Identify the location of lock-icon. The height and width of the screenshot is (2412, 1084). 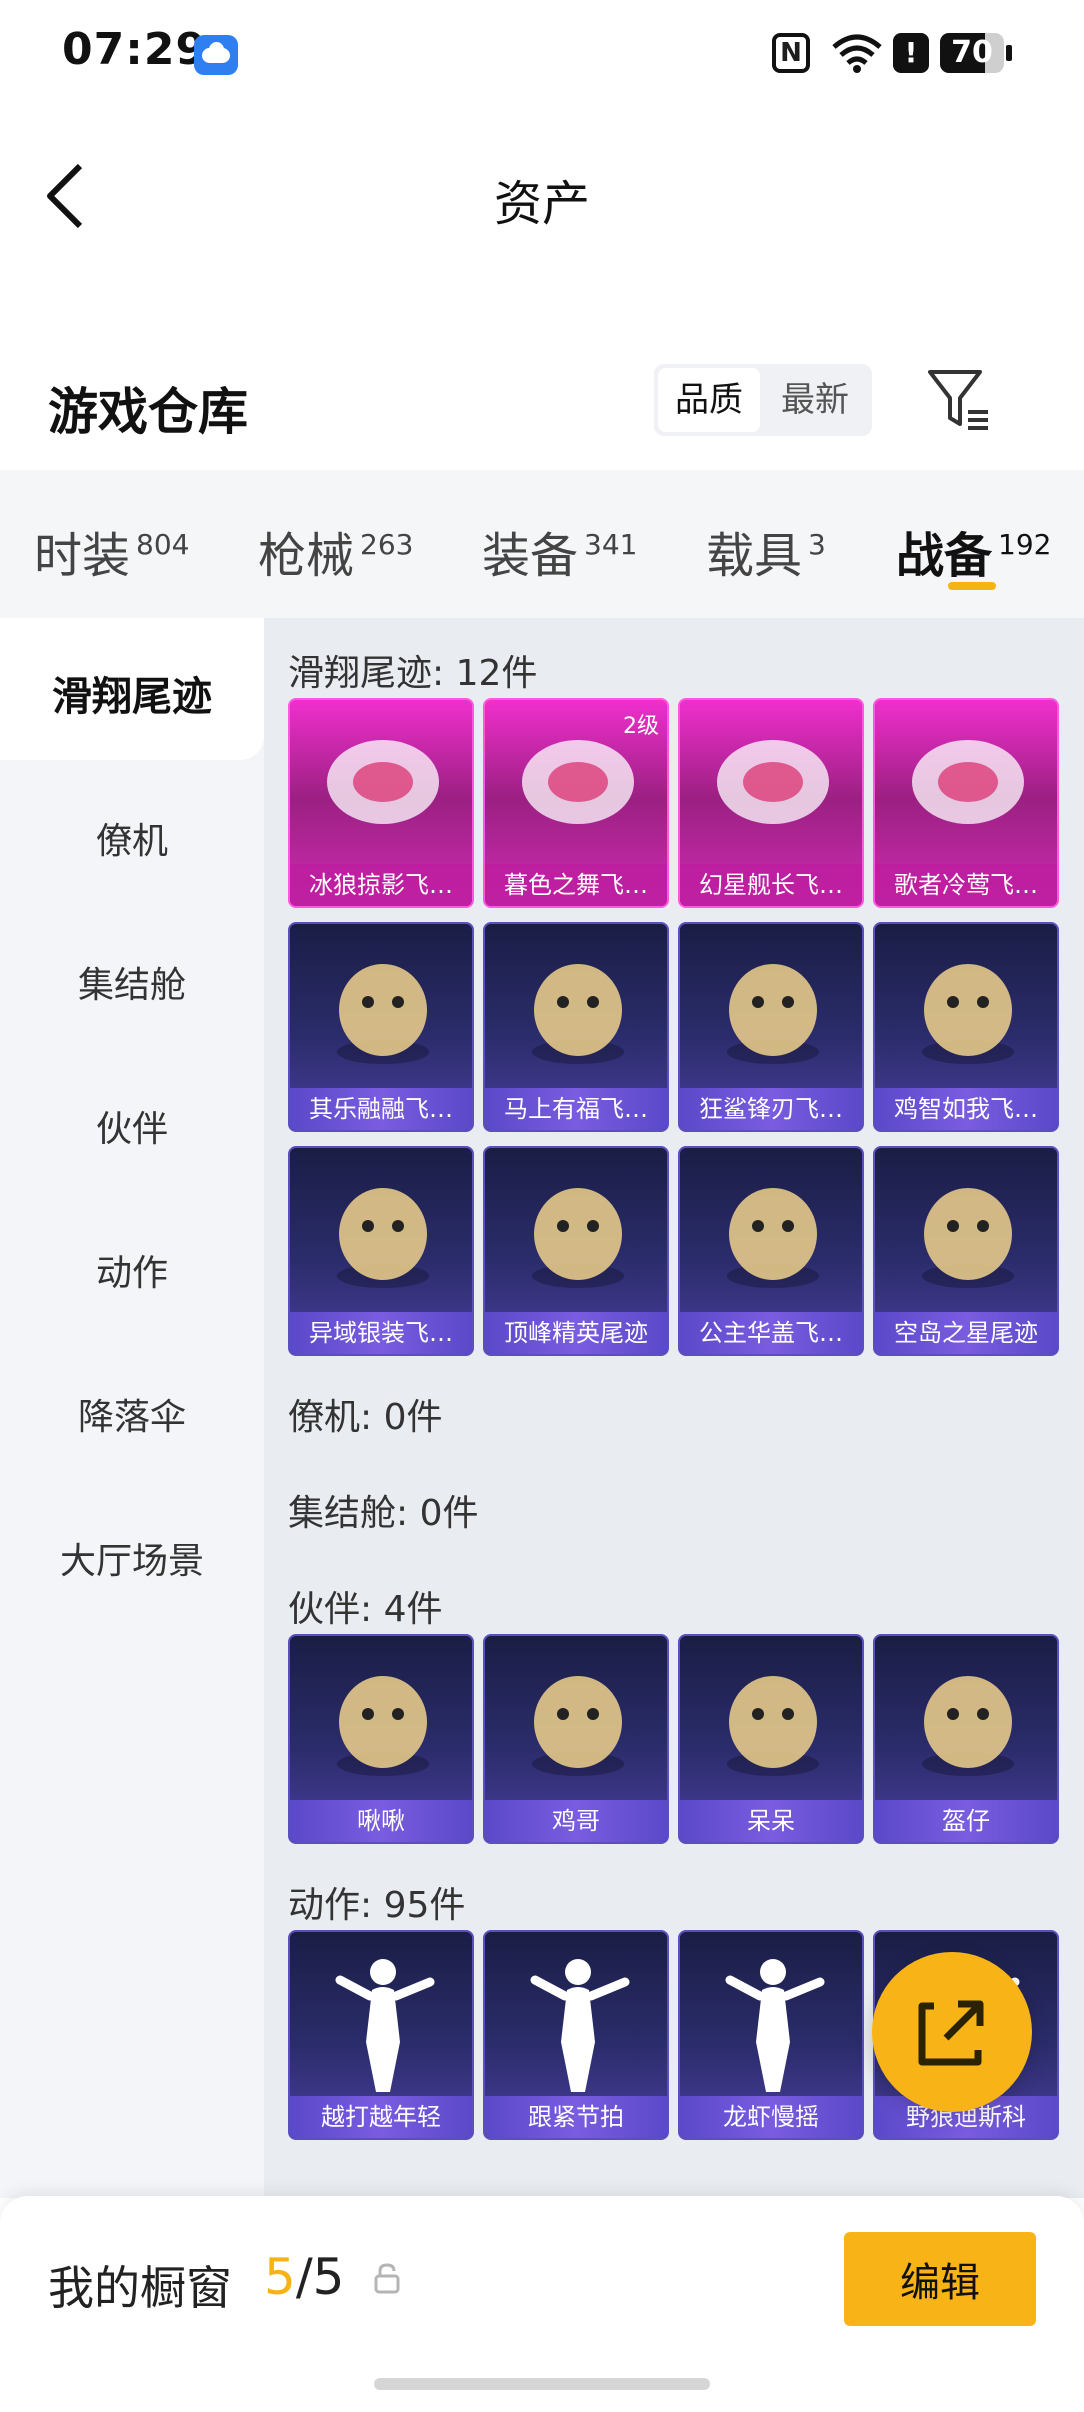
(387, 2278).